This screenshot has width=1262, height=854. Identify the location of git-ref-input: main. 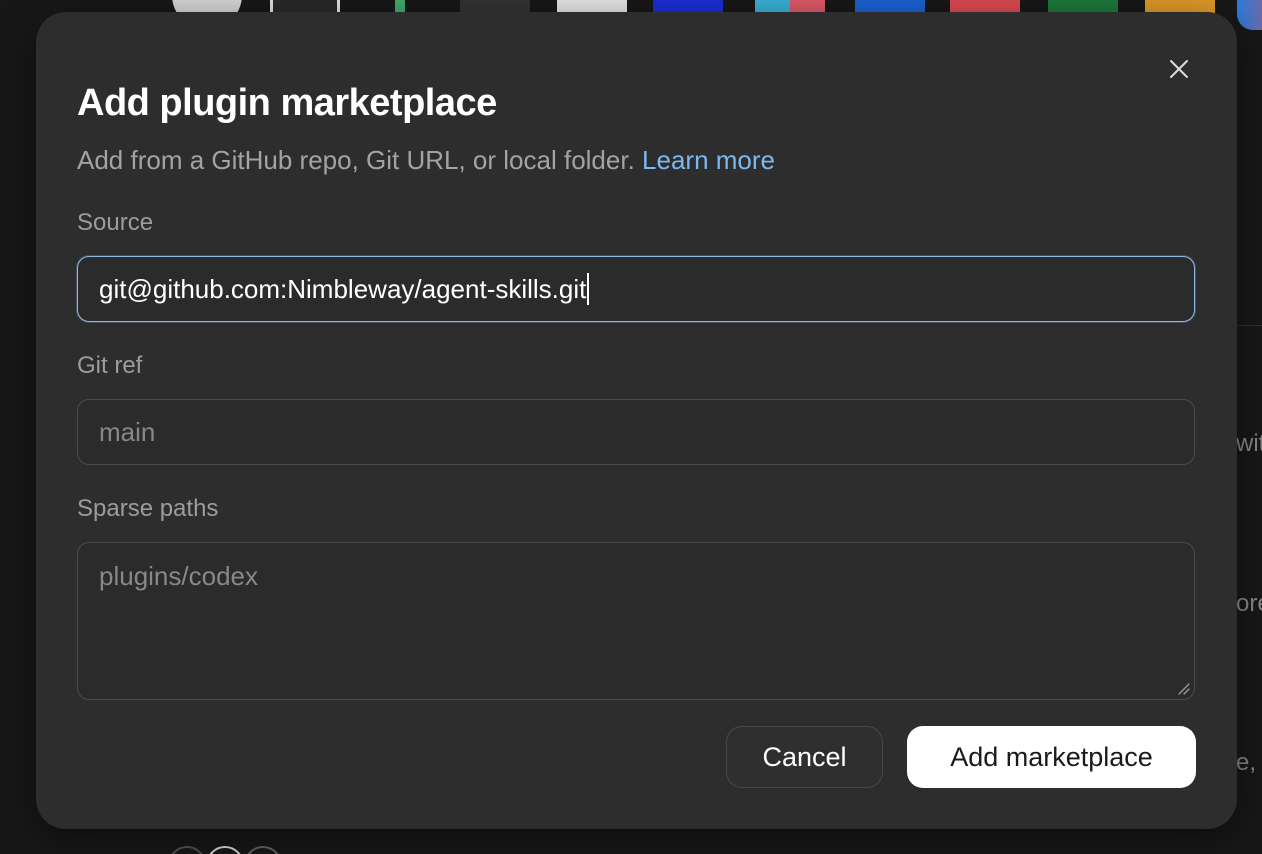
(636, 432).